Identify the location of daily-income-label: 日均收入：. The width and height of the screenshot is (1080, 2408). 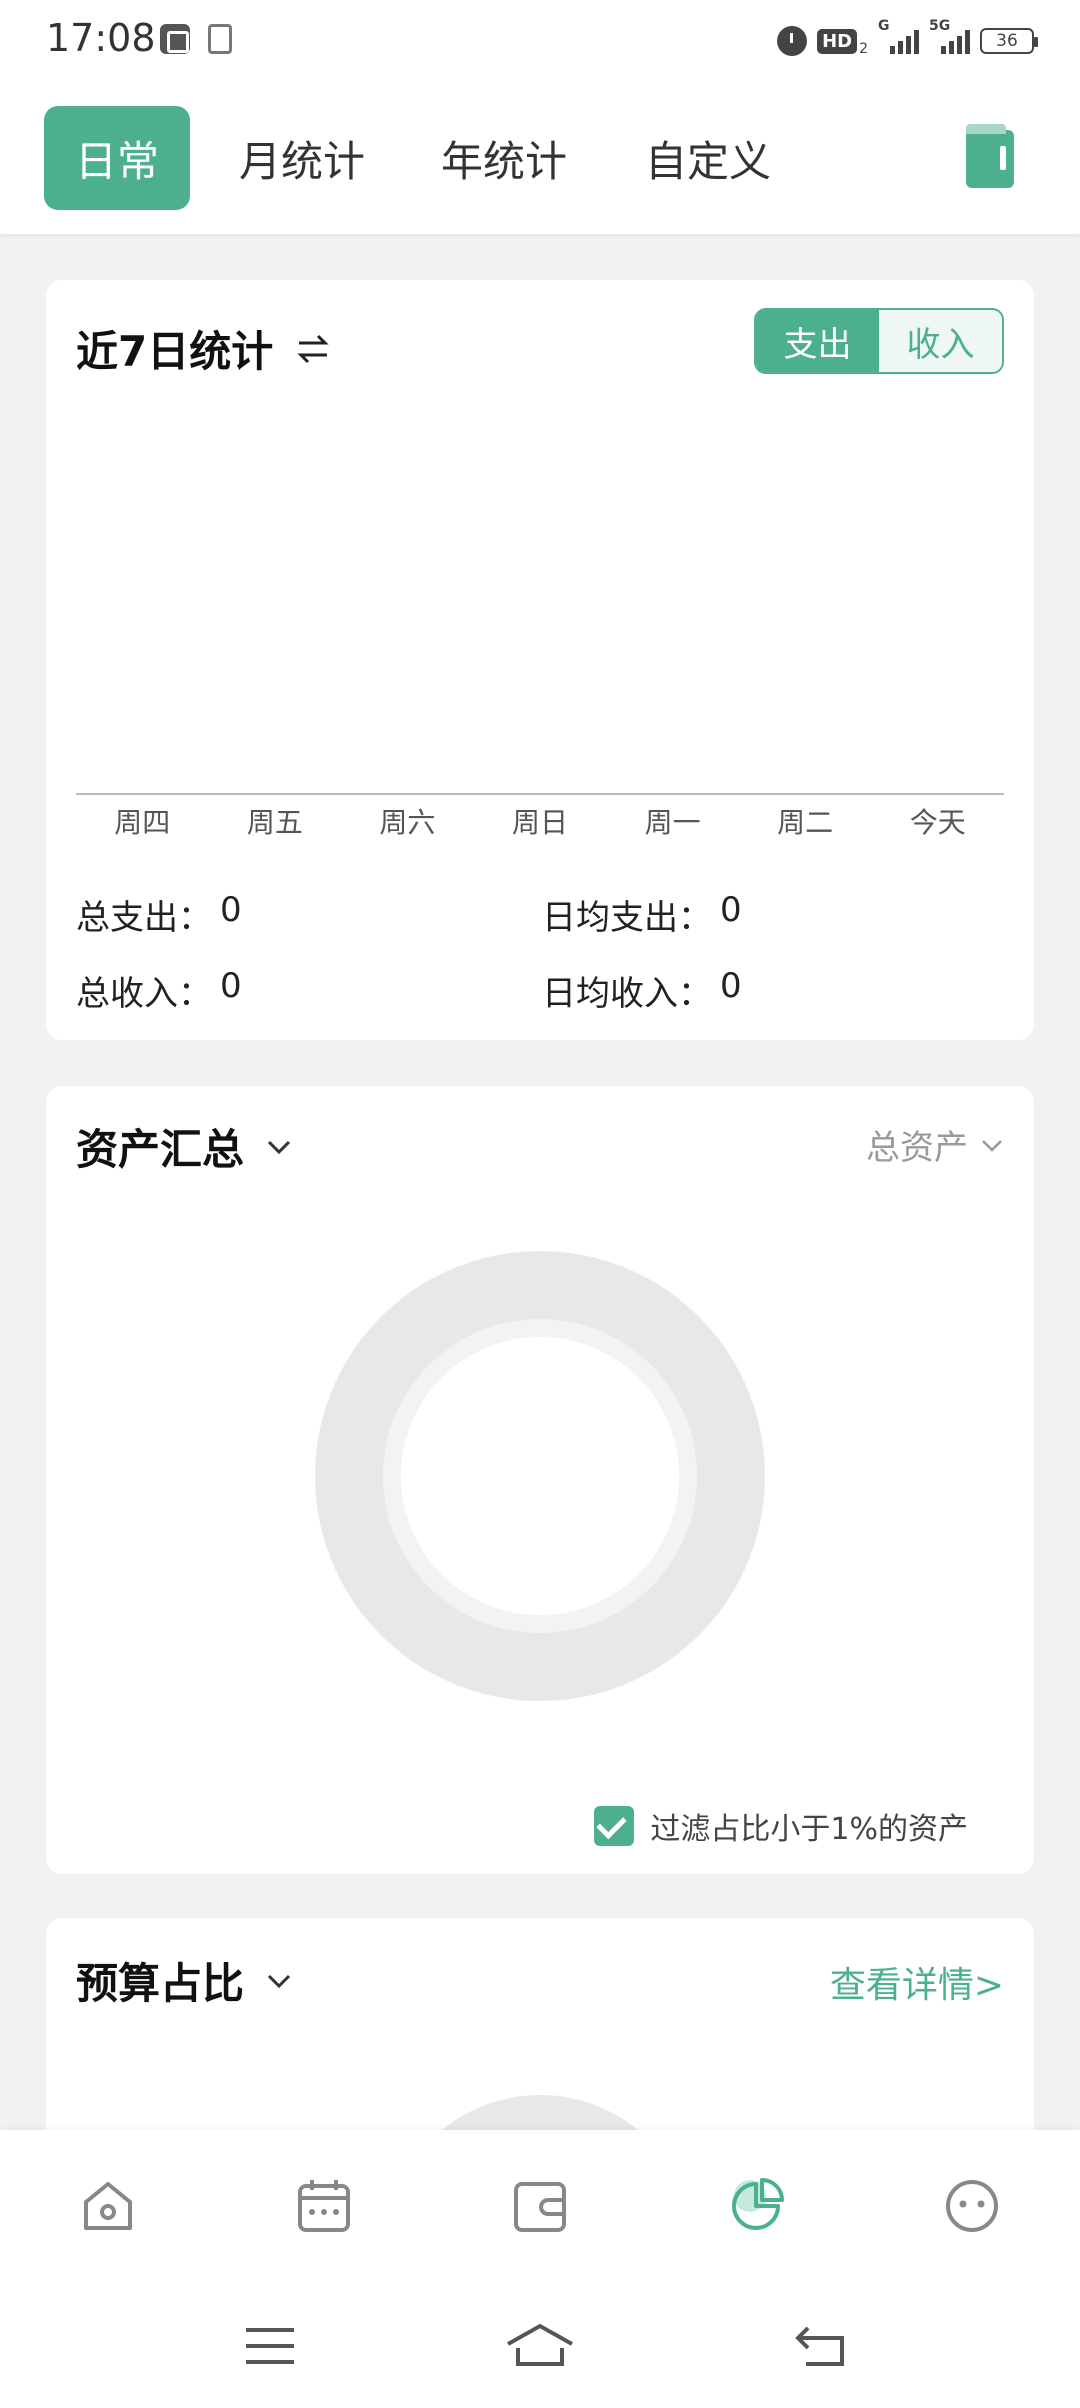
(627, 994).